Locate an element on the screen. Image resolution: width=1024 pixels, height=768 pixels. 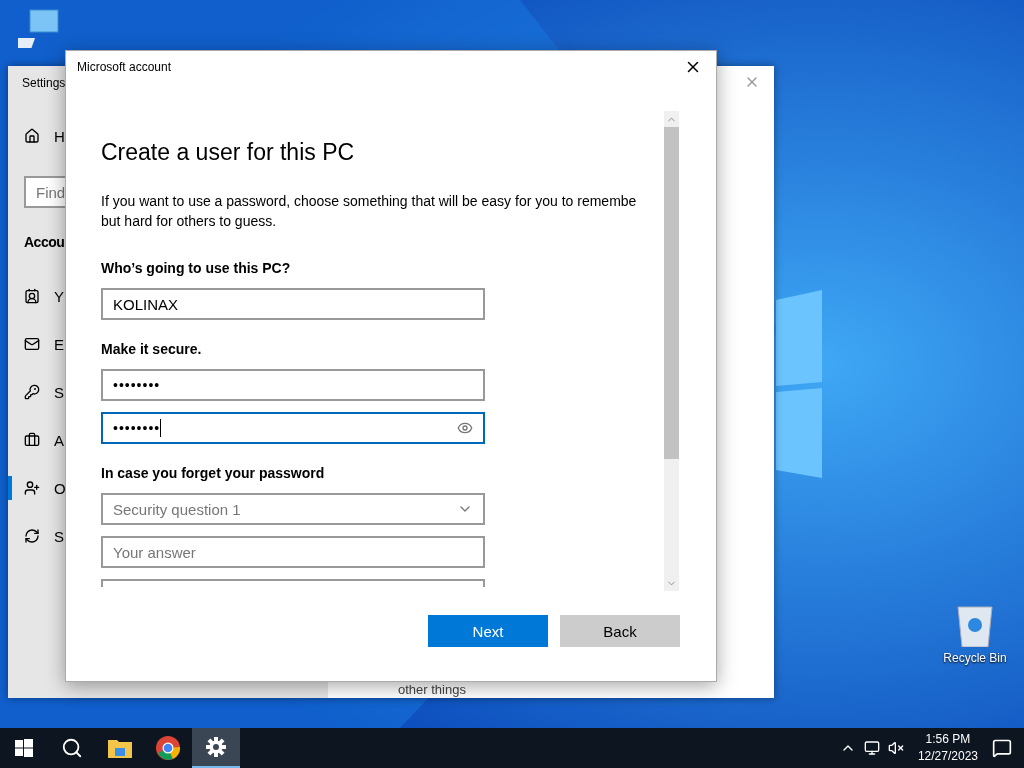
dialog-title: Microsoft account is located at coordinates (124, 67).